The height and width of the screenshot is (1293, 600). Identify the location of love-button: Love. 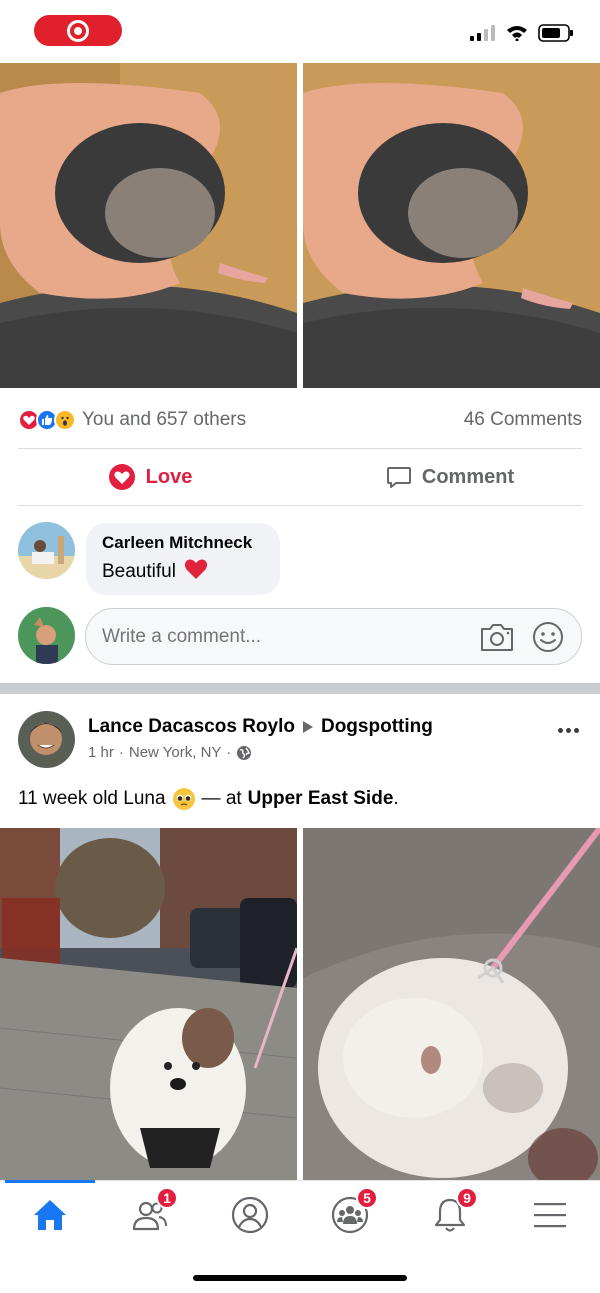
(150, 477).